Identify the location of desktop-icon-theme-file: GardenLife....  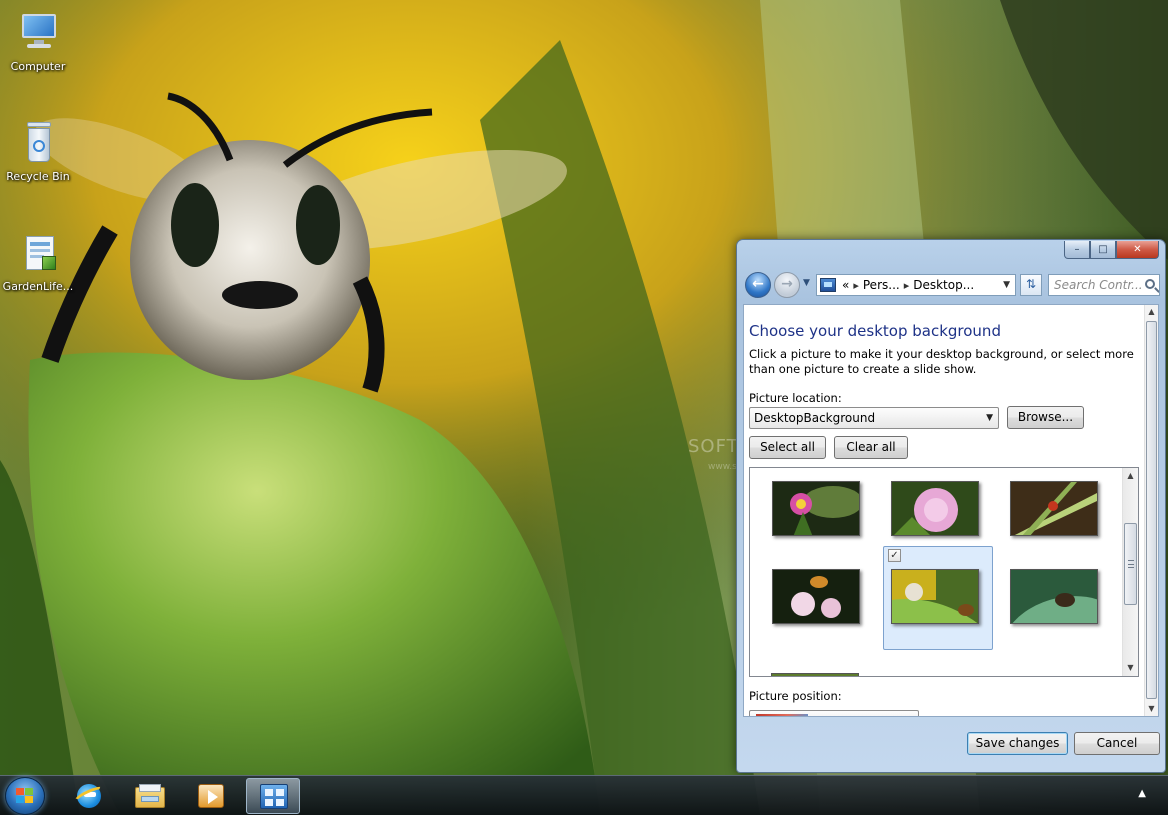
(38, 262).